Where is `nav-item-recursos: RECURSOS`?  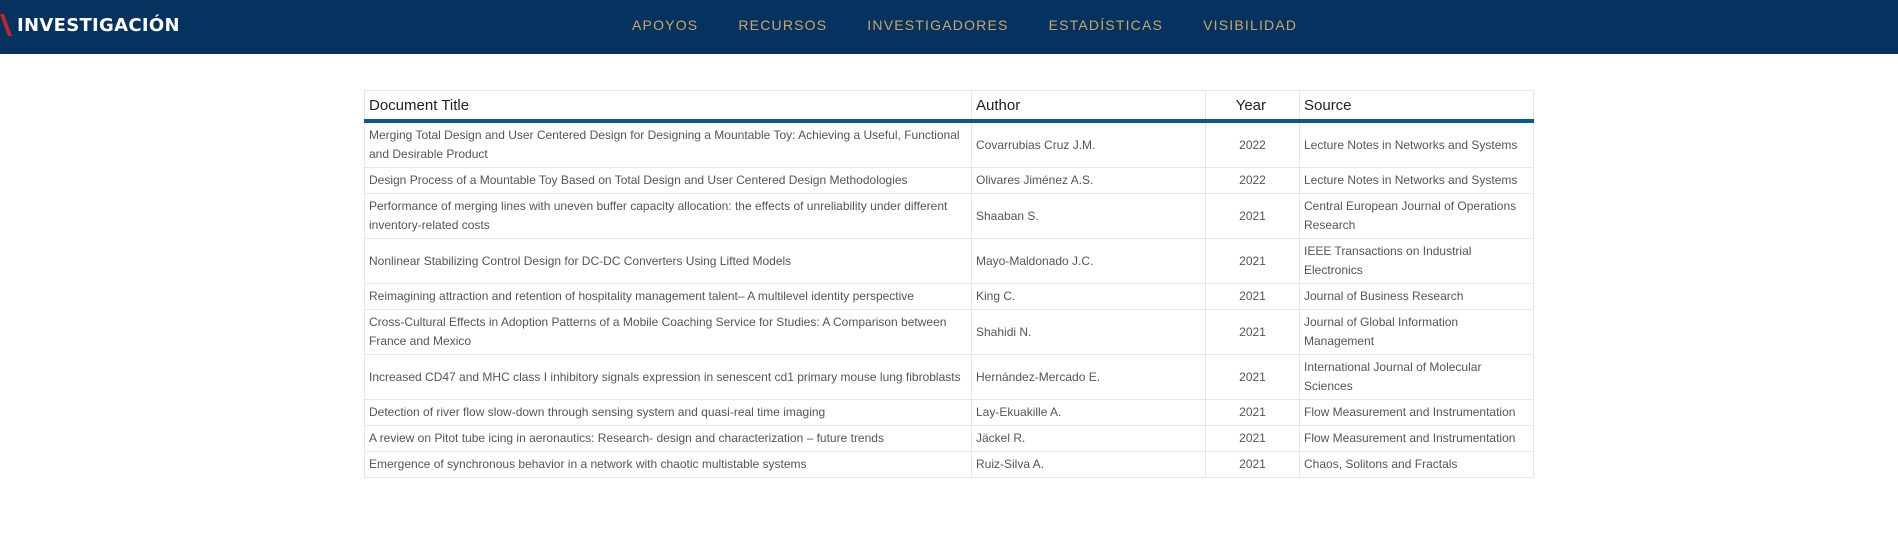 nav-item-recursos: RECURSOS is located at coordinates (782, 25).